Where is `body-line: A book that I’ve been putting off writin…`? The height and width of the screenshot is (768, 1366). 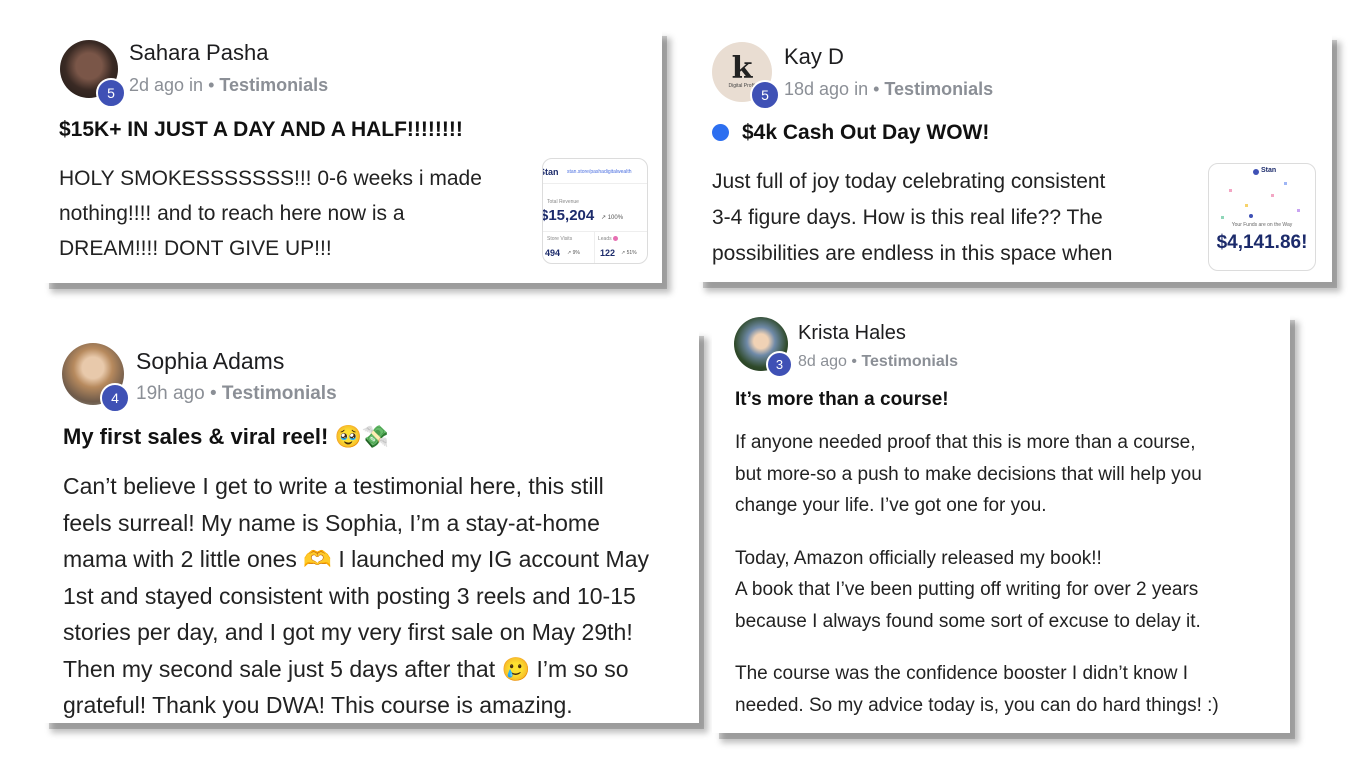 body-line: A book that I’ve been putting off writin… is located at coordinates (967, 589).